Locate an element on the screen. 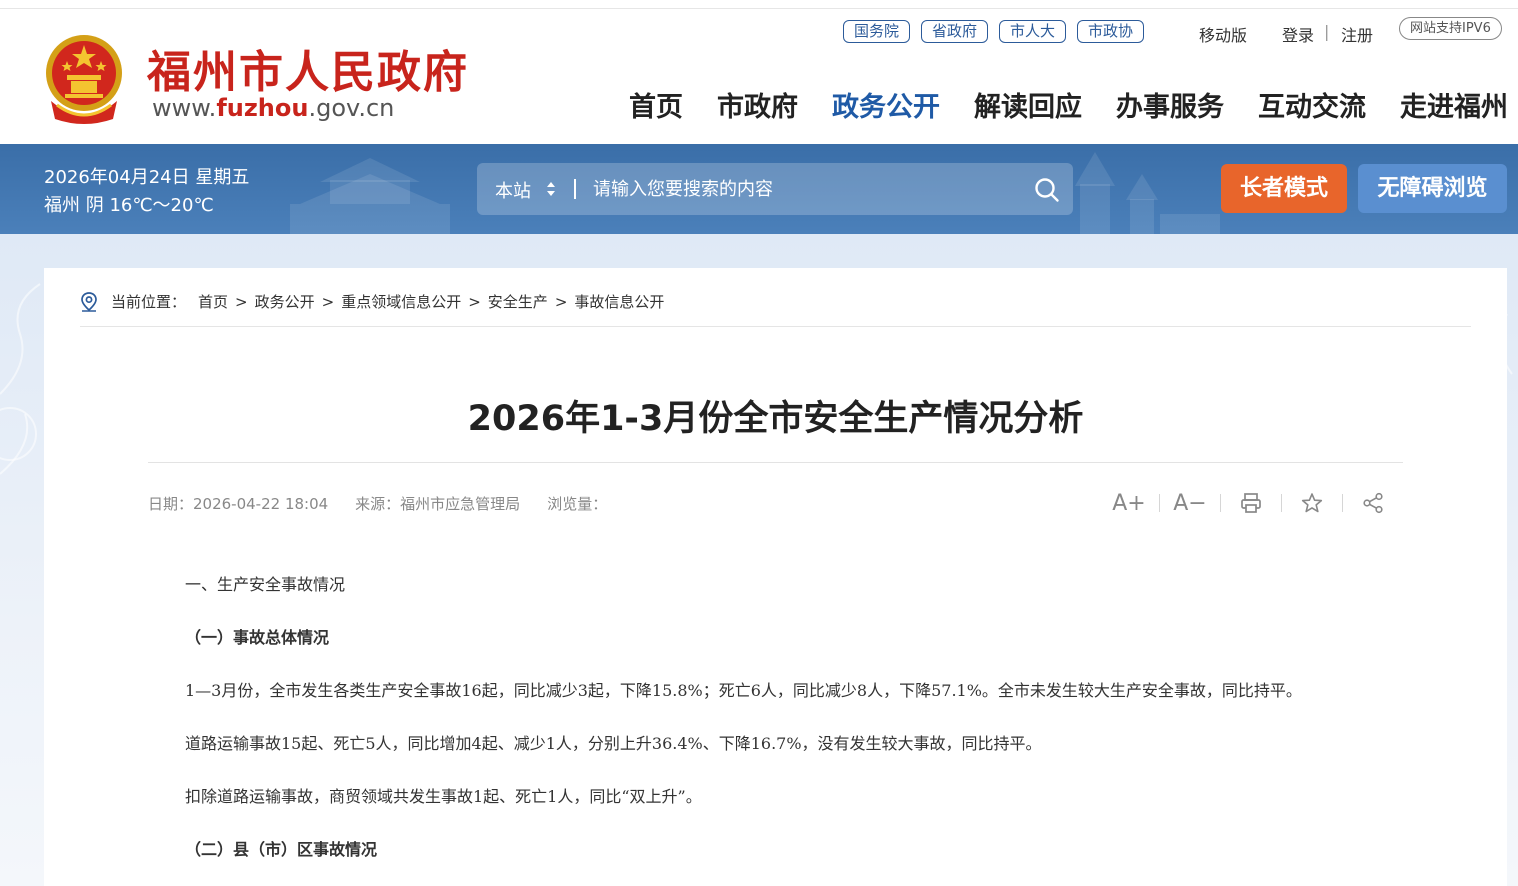 This screenshot has width=1518, height=886. font-increase-button: A+ is located at coordinates (1129, 503).